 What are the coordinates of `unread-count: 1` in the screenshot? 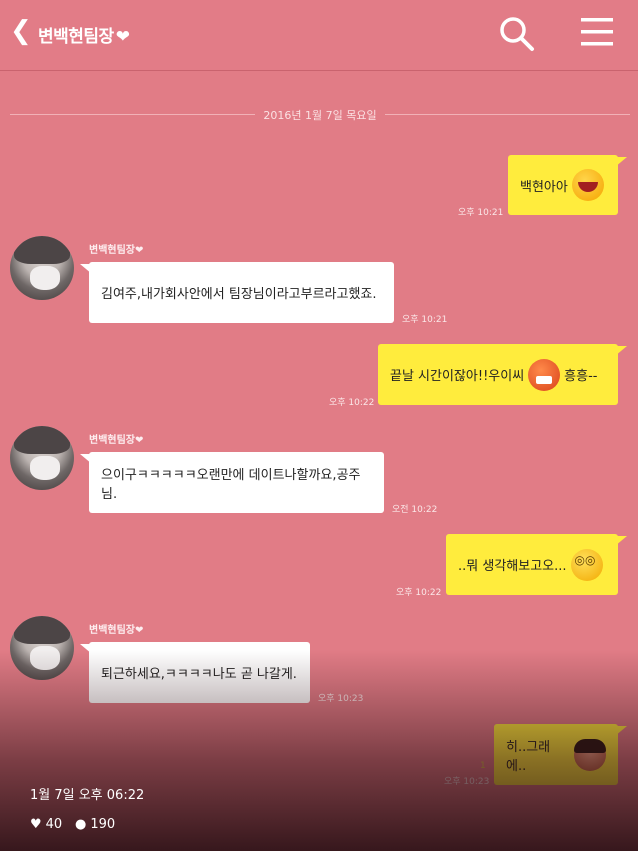 It's located at (483, 766).